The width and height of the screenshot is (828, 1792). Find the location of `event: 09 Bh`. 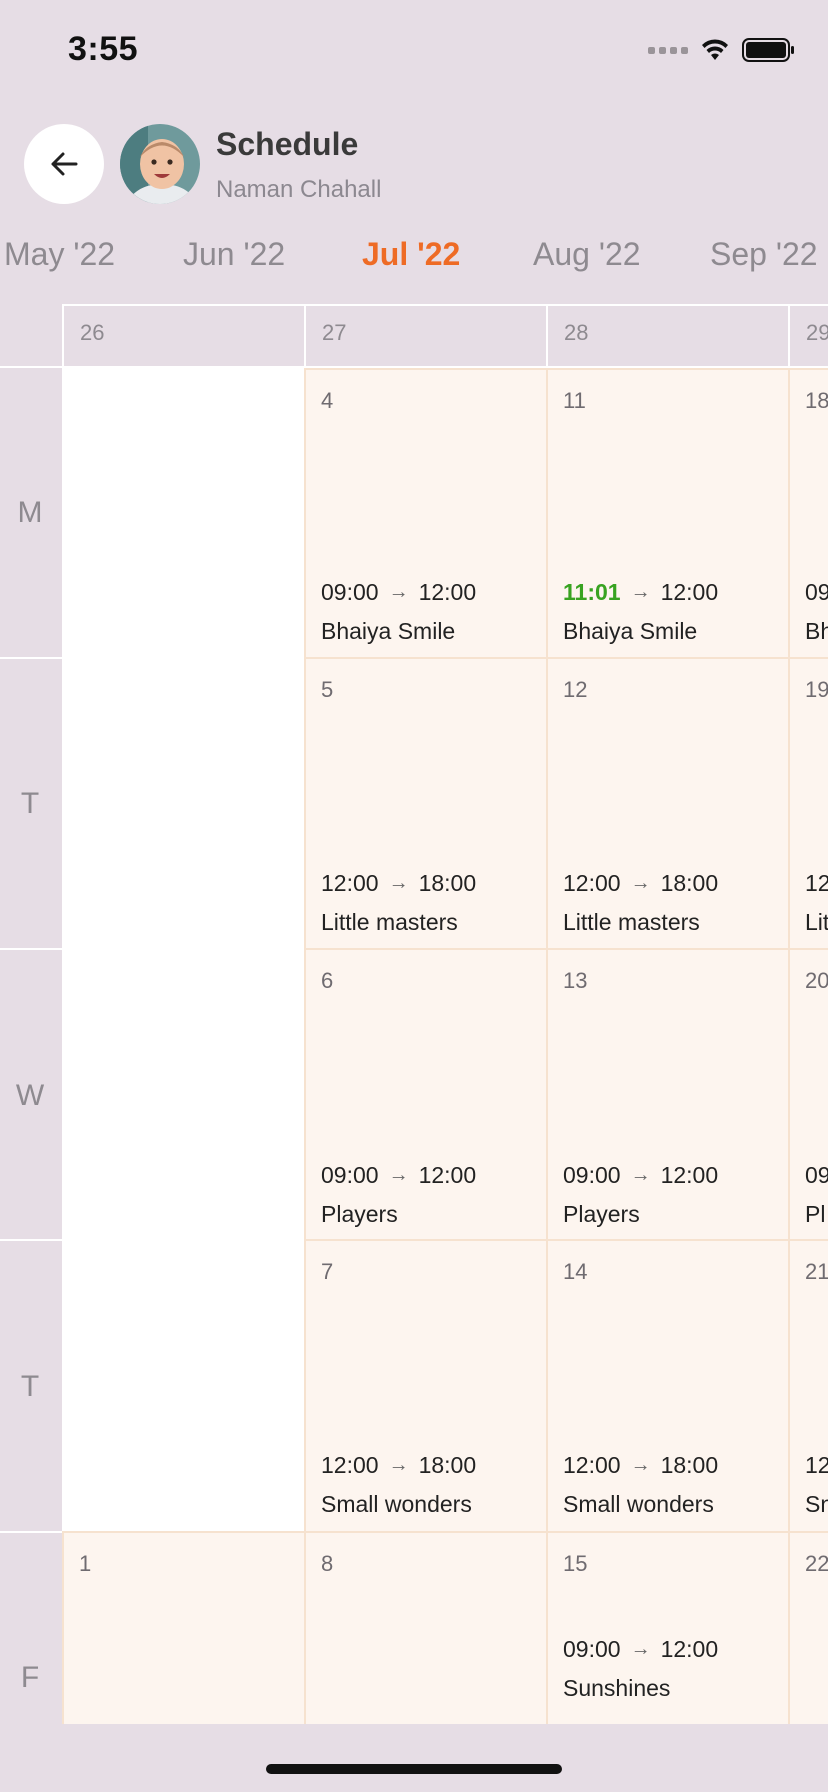

event: 09 Bh is located at coordinates (816, 611).